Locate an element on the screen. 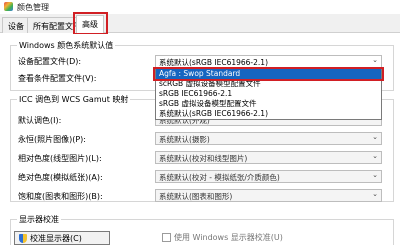 The width and height of the screenshot is (400, 245). use-windows-calibration-checkbox is located at coordinates (166, 237).